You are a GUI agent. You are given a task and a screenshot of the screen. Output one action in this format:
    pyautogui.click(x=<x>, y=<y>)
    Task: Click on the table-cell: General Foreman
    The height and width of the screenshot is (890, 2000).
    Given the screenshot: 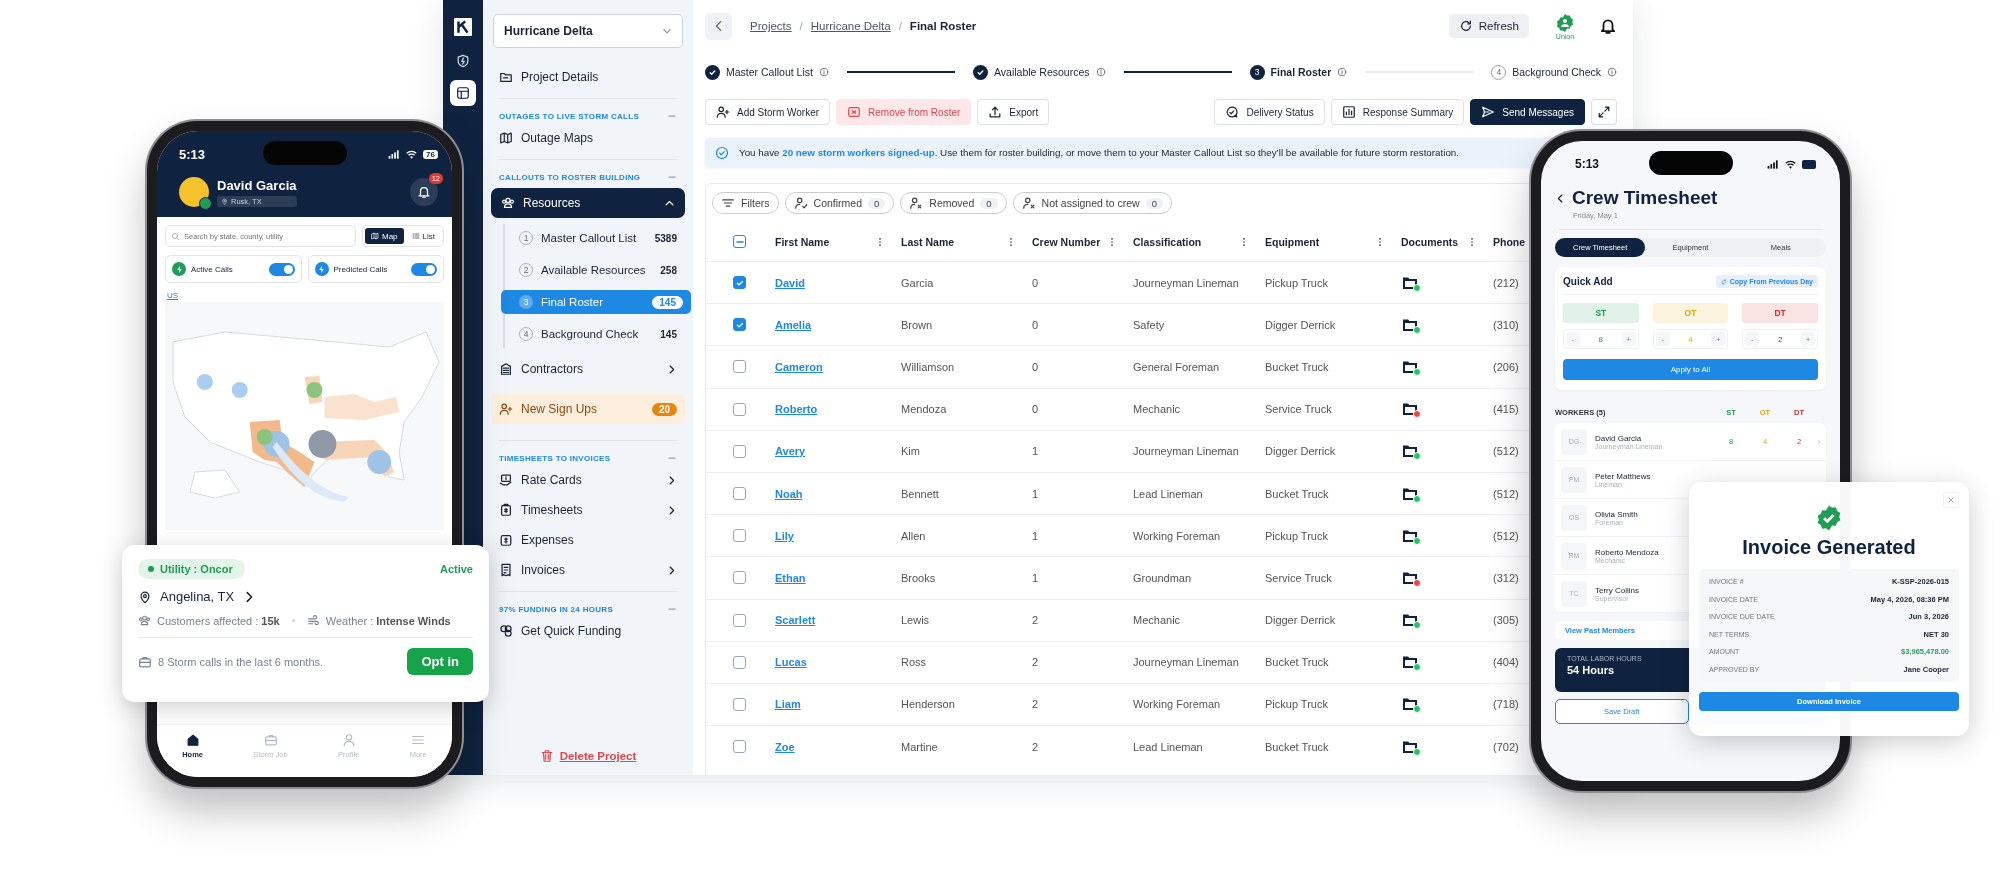 What is the action you would take?
    pyautogui.click(x=1176, y=366)
    